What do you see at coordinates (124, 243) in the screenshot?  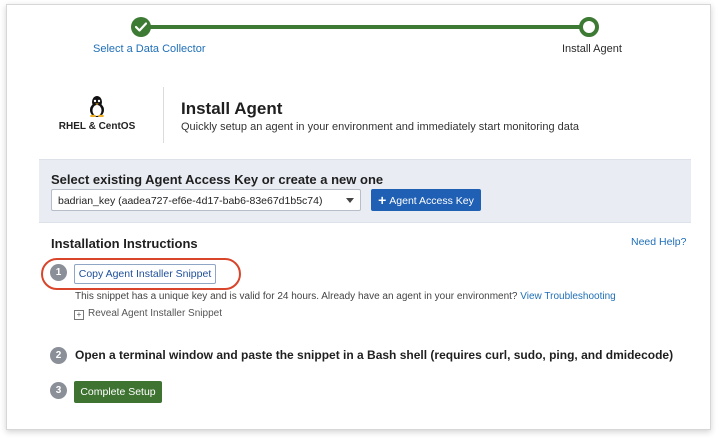 I see `installation-instructions-heading: Installation Instructions` at bounding box center [124, 243].